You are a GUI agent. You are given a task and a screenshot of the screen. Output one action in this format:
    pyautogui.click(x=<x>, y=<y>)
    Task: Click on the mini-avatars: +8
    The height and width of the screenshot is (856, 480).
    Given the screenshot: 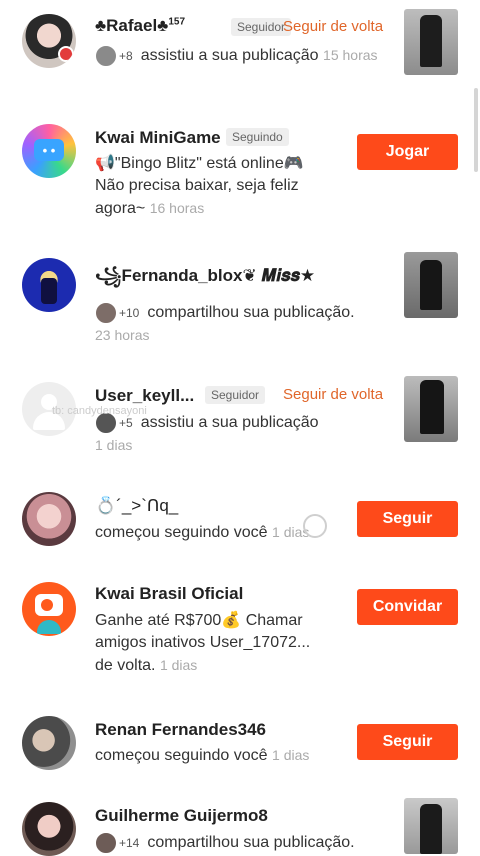 What is the action you would take?
    pyautogui.click(x=114, y=55)
    